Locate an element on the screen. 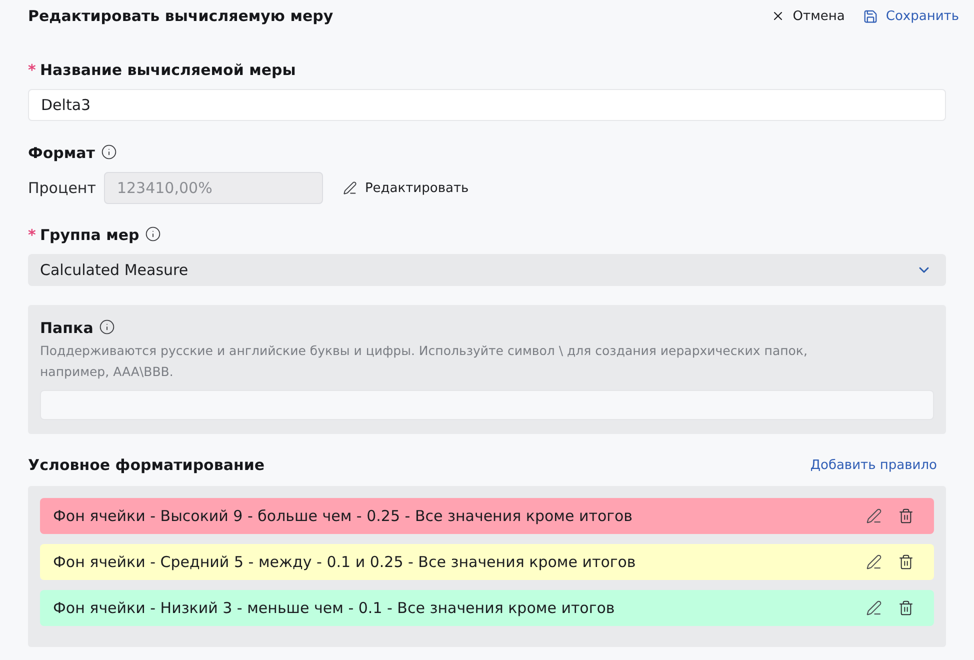  name-input: Delta3 is located at coordinates (487, 105).